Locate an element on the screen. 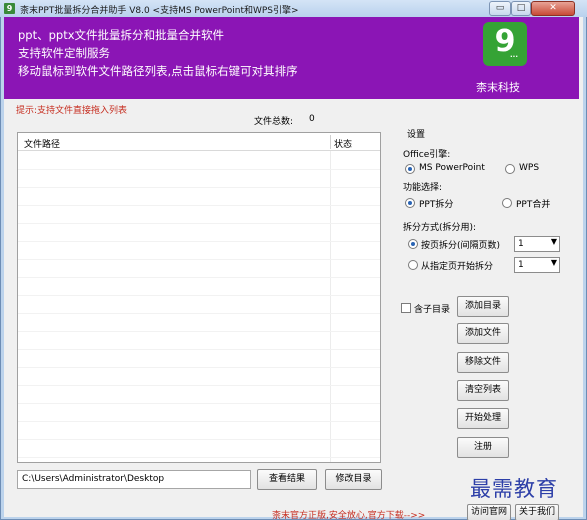 The image size is (587, 520). about-button: 关于我们 is located at coordinates (537, 512).